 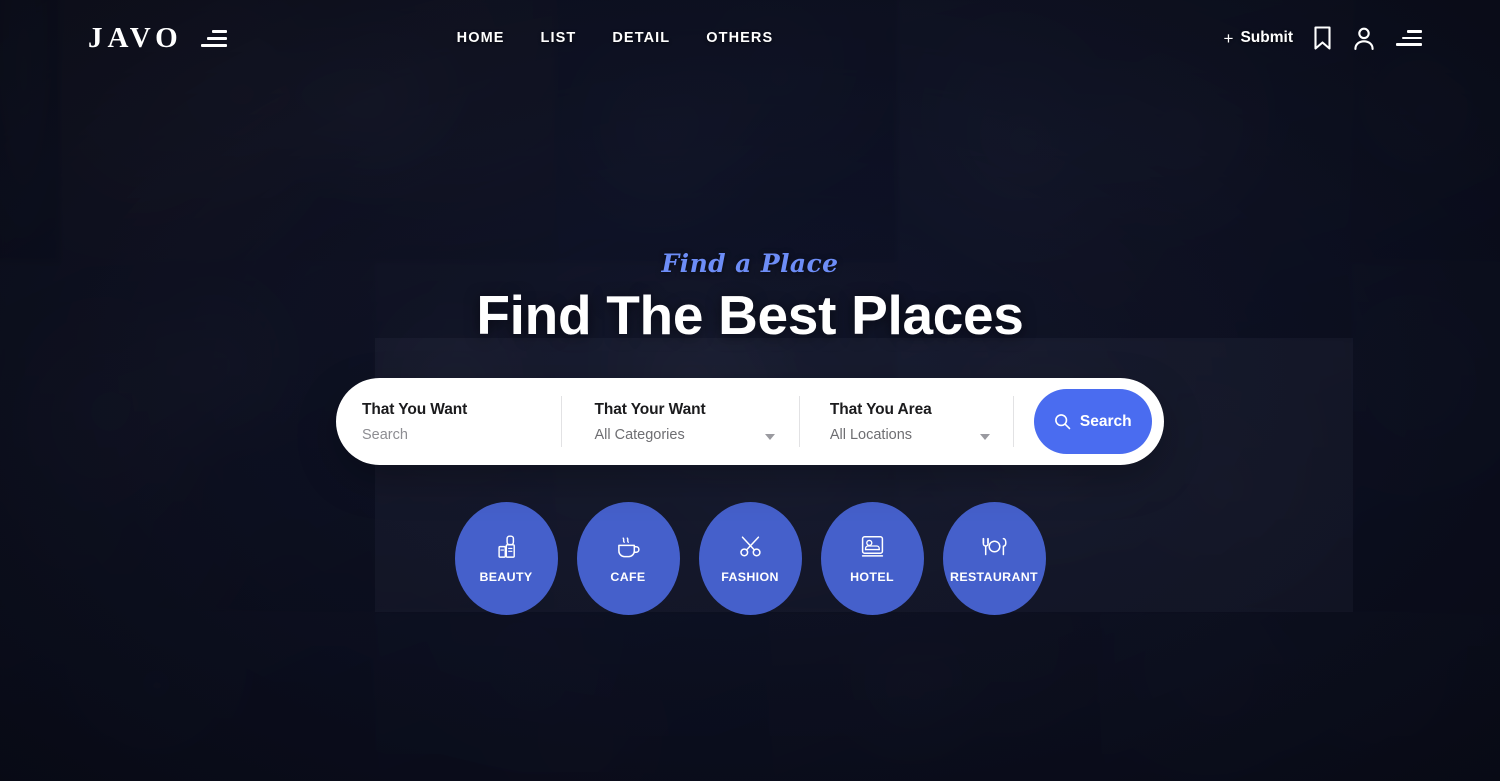 I want to click on submit-button: + Submit, so click(x=1258, y=38).